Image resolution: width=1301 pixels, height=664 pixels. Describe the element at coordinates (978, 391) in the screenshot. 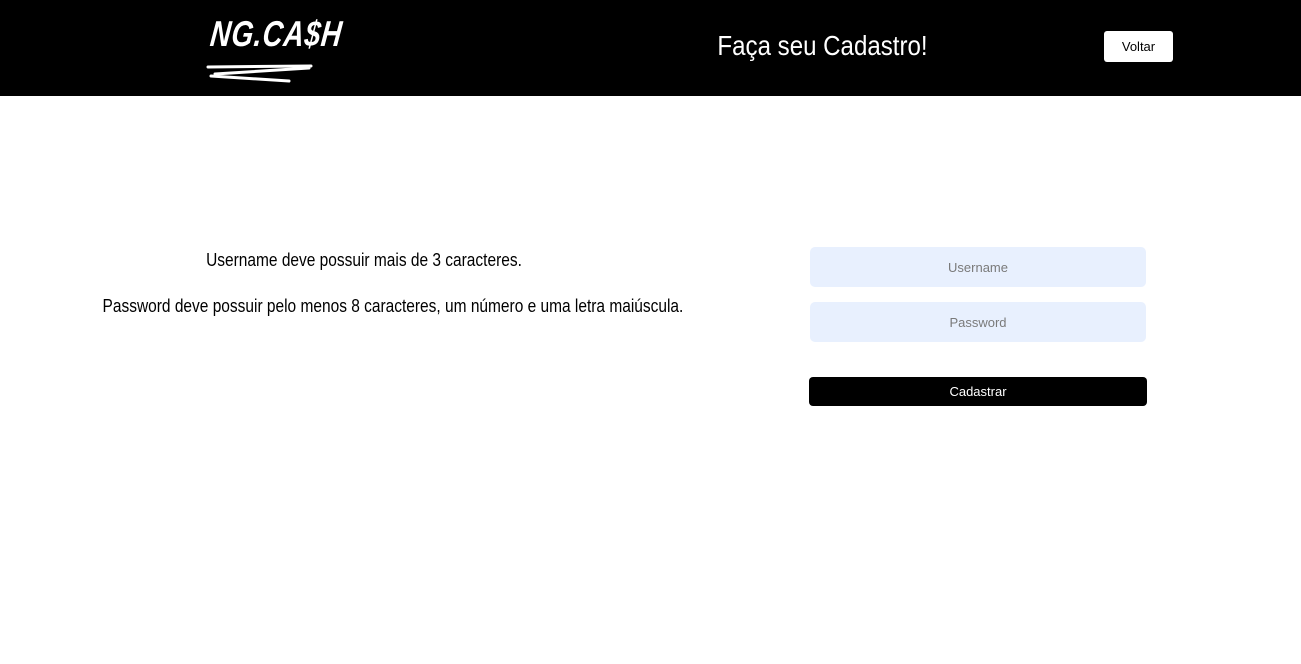

I see `signup-button: Cadastrar` at that location.